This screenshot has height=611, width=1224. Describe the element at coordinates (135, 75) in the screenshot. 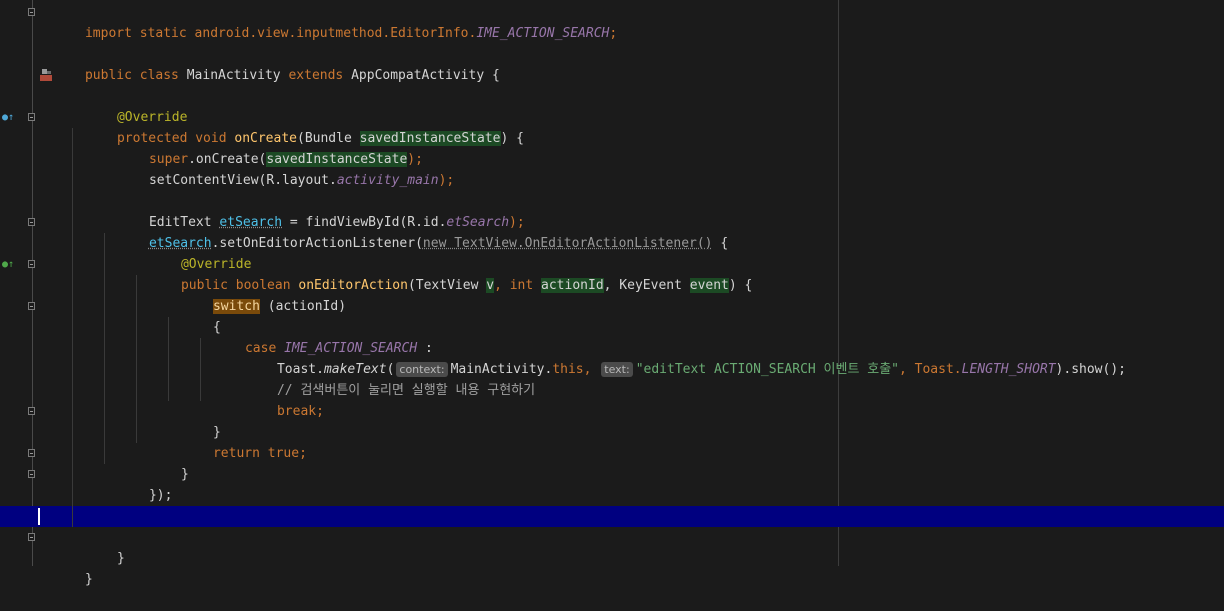

I see `class-modifiers: public class` at that location.